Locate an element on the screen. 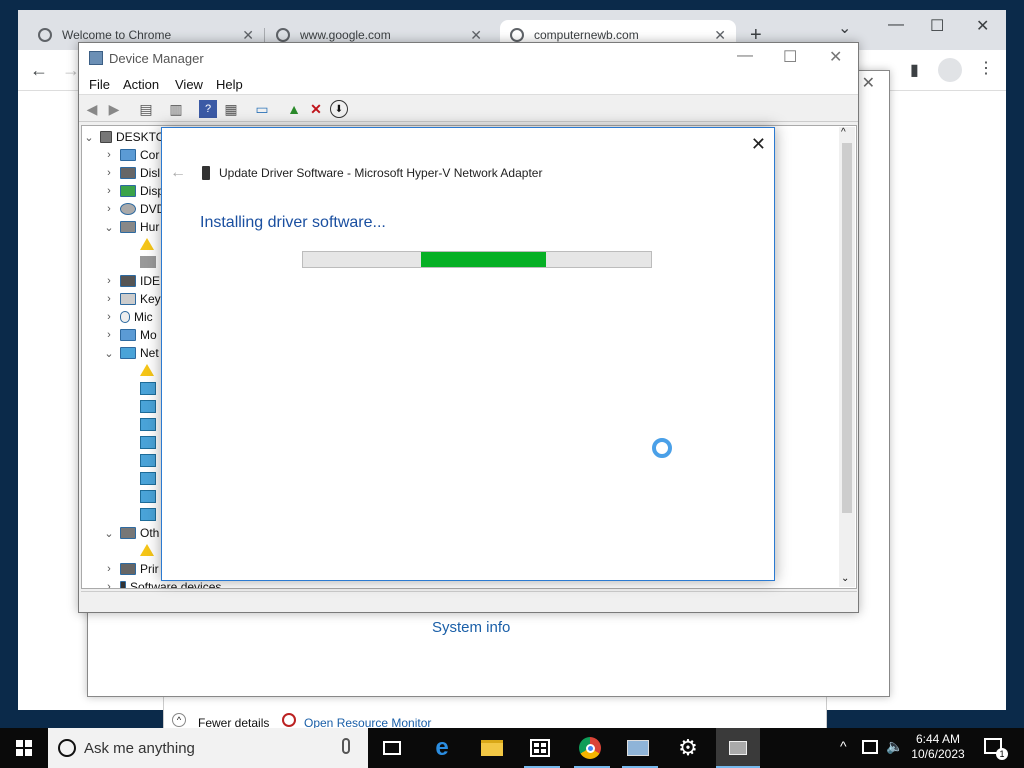 The width and height of the screenshot is (1024, 768). chrome-icon is located at coordinates (590, 748).